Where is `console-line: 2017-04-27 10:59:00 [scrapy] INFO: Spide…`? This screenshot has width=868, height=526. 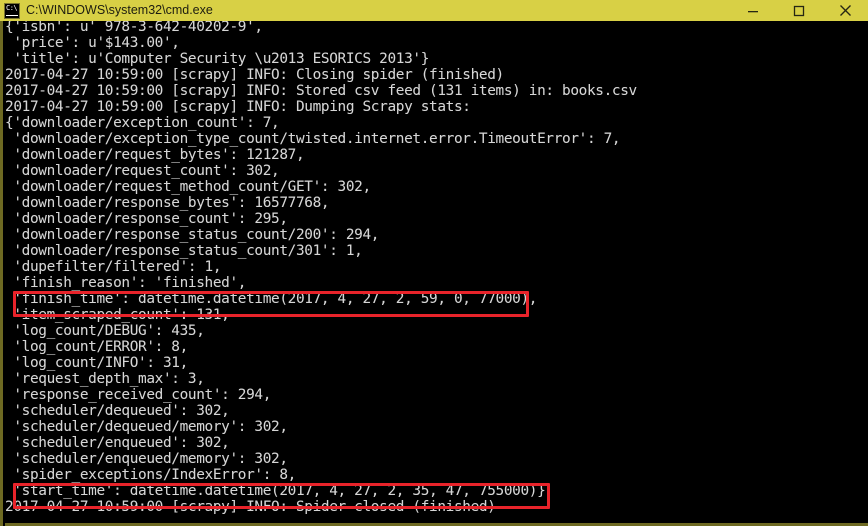 console-line: 2017-04-27 10:59:00 [scrapy] INFO: Spide… is located at coordinates (250, 507).